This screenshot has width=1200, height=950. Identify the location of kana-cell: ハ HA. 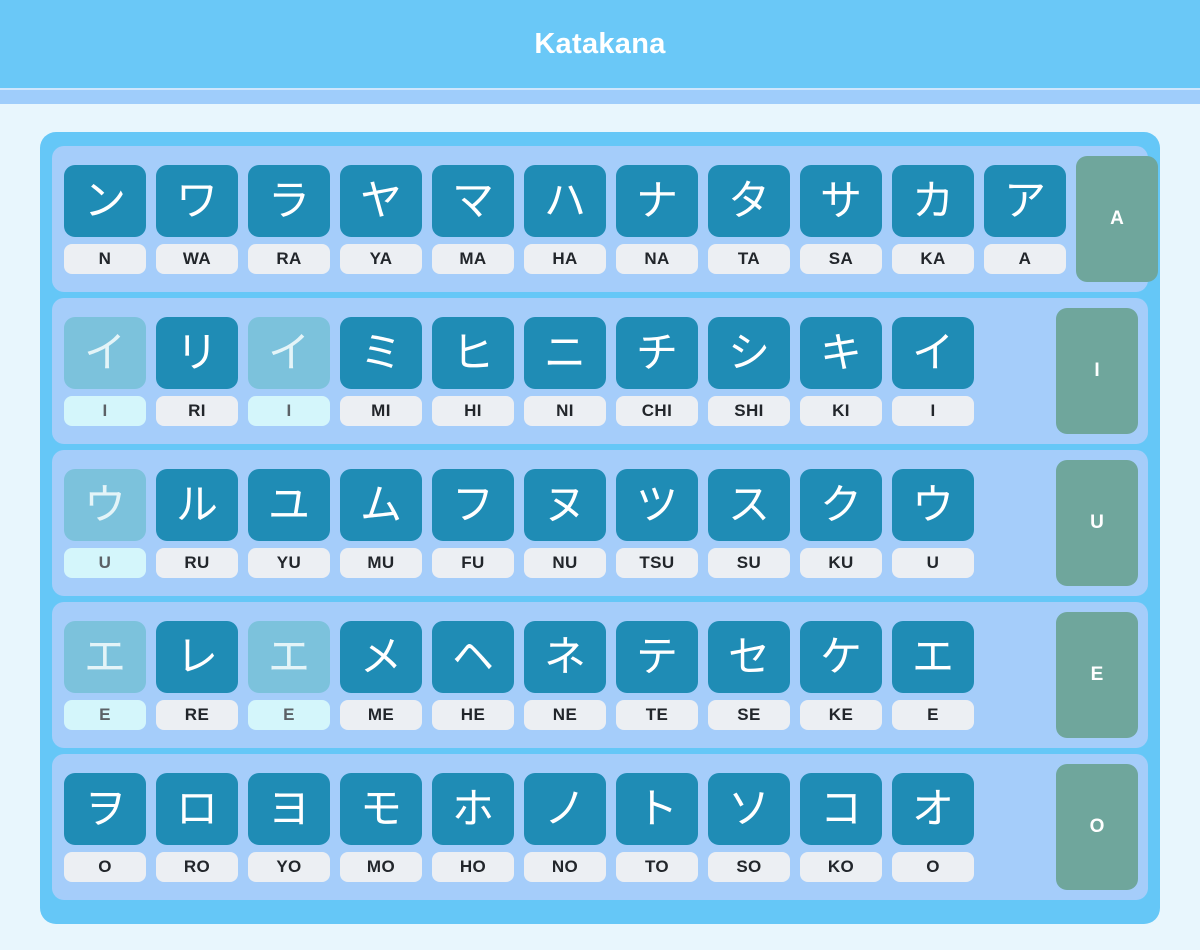
(565, 219).